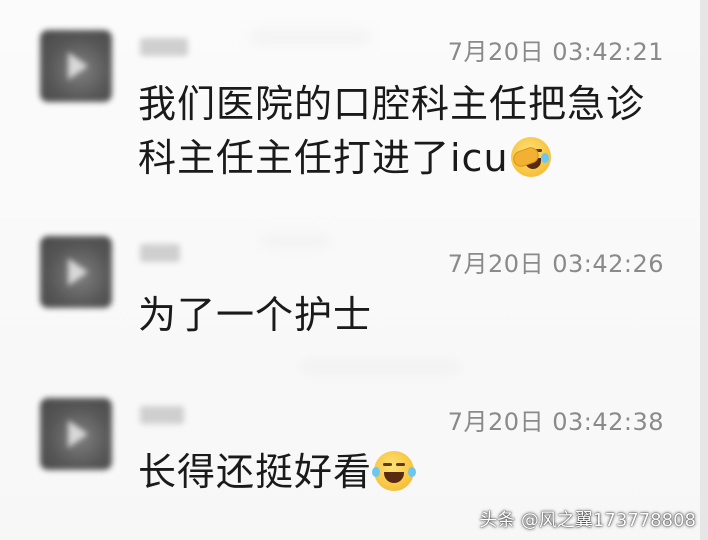 The width and height of the screenshot is (708, 540). What do you see at coordinates (555, 52) in the screenshot?
I see `message-timestamp: 7月20日 03:42:21` at bounding box center [555, 52].